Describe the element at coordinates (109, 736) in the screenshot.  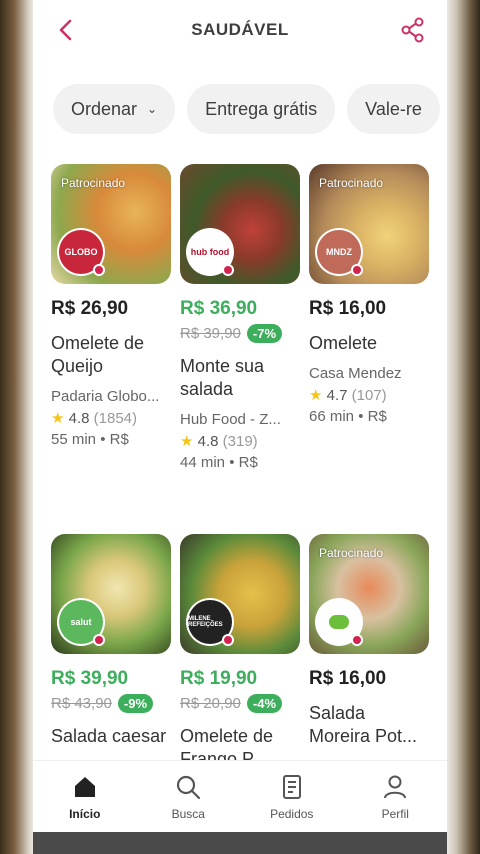
I see `product-name: Salada caesar` at that location.